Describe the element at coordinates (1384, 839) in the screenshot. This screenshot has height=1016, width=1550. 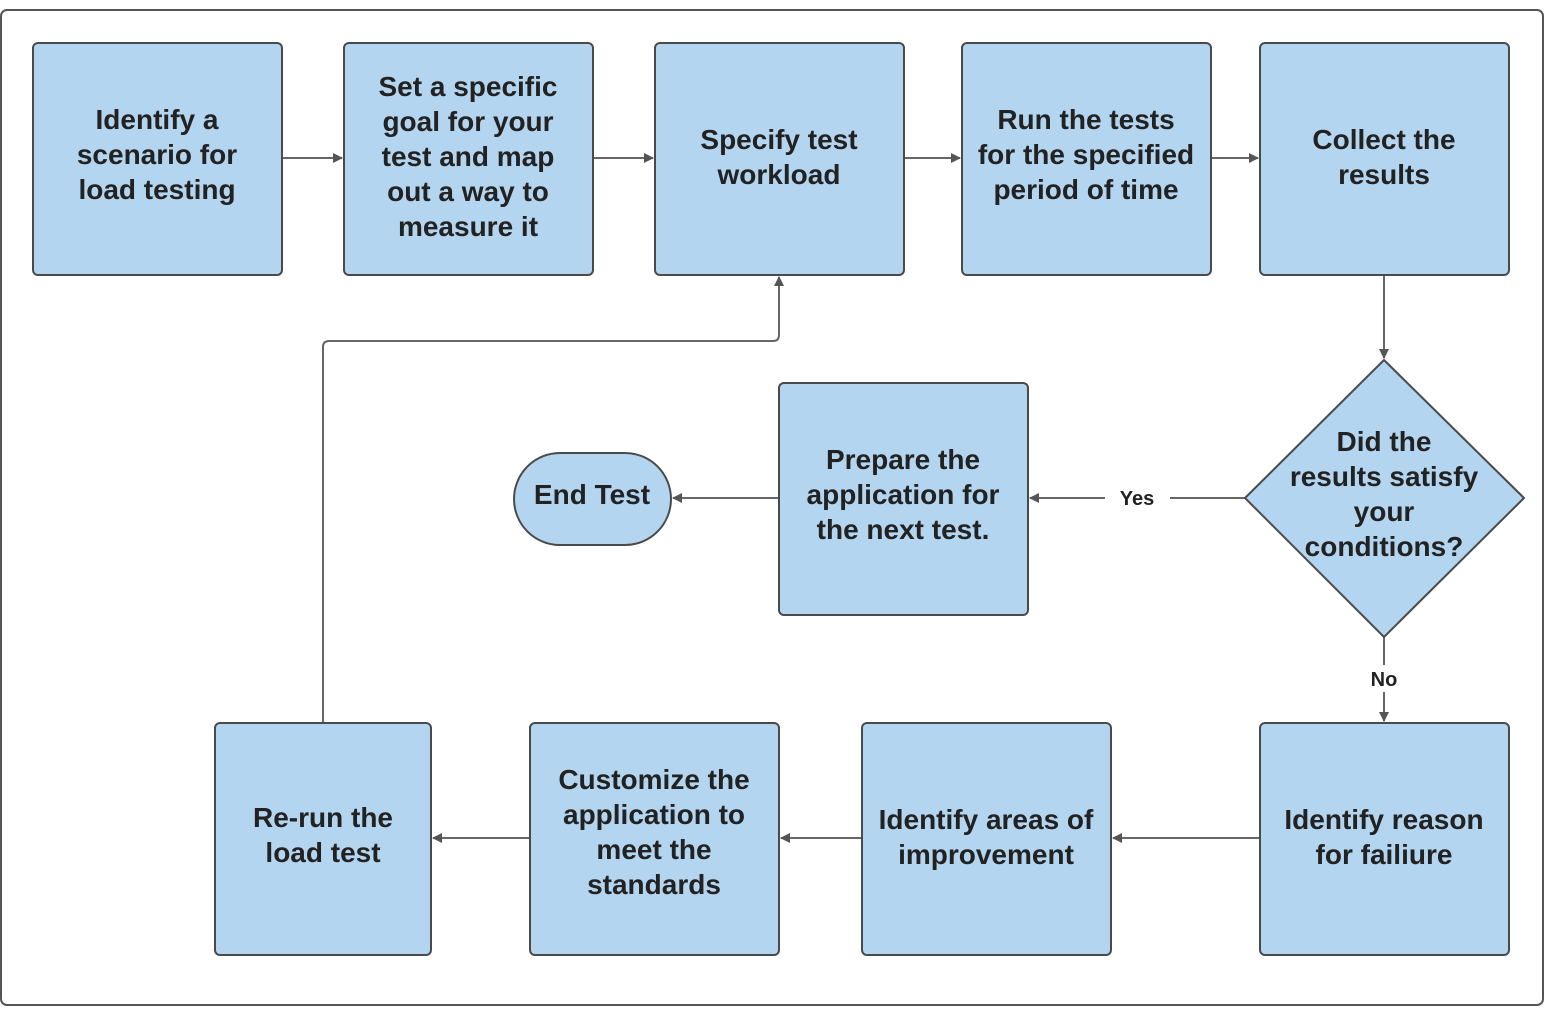
I see `node-identify-reason: Identify reason for failiure` at that location.